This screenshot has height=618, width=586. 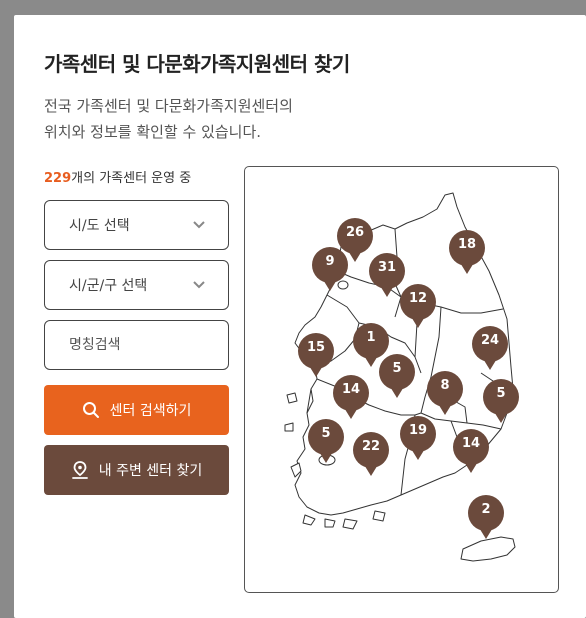 I want to click on map-pin-count: 19, so click(x=418, y=430).